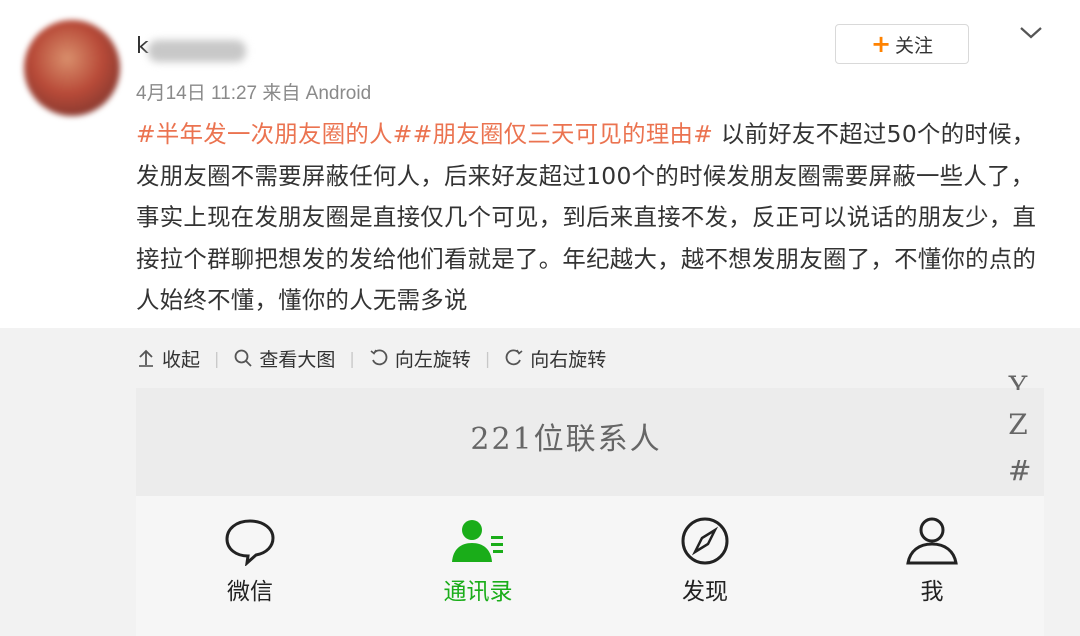  Describe the element at coordinates (297, 359) in the screenshot. I see `view-large-label: 查看大图` at that location.